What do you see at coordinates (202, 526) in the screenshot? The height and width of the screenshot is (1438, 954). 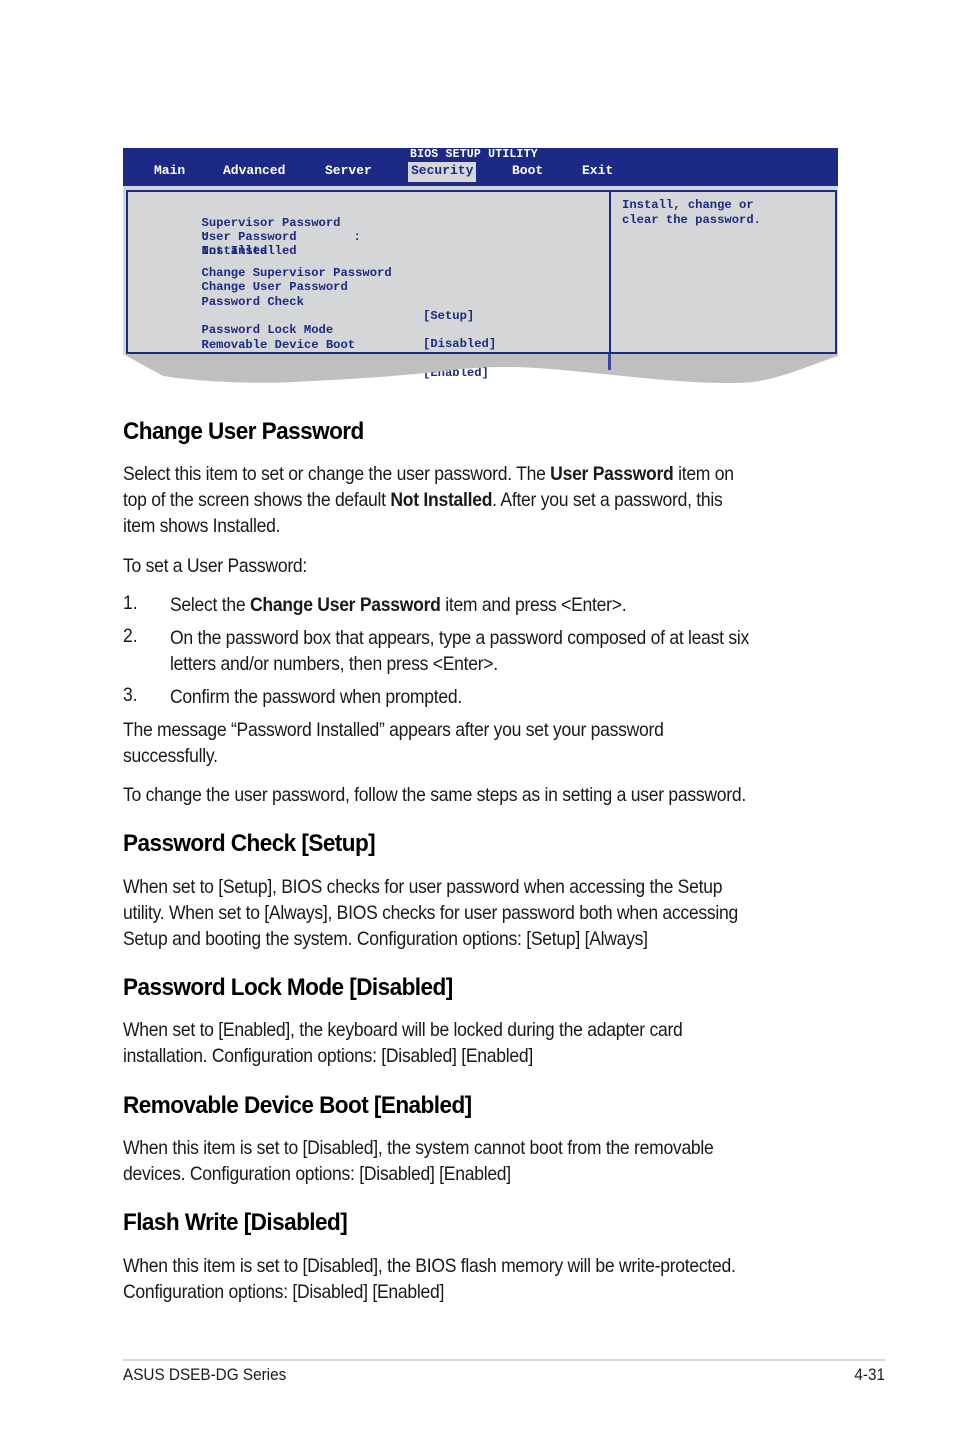 I see `paragraph-line: item shows Installed.` at bounding box center [202, 526].